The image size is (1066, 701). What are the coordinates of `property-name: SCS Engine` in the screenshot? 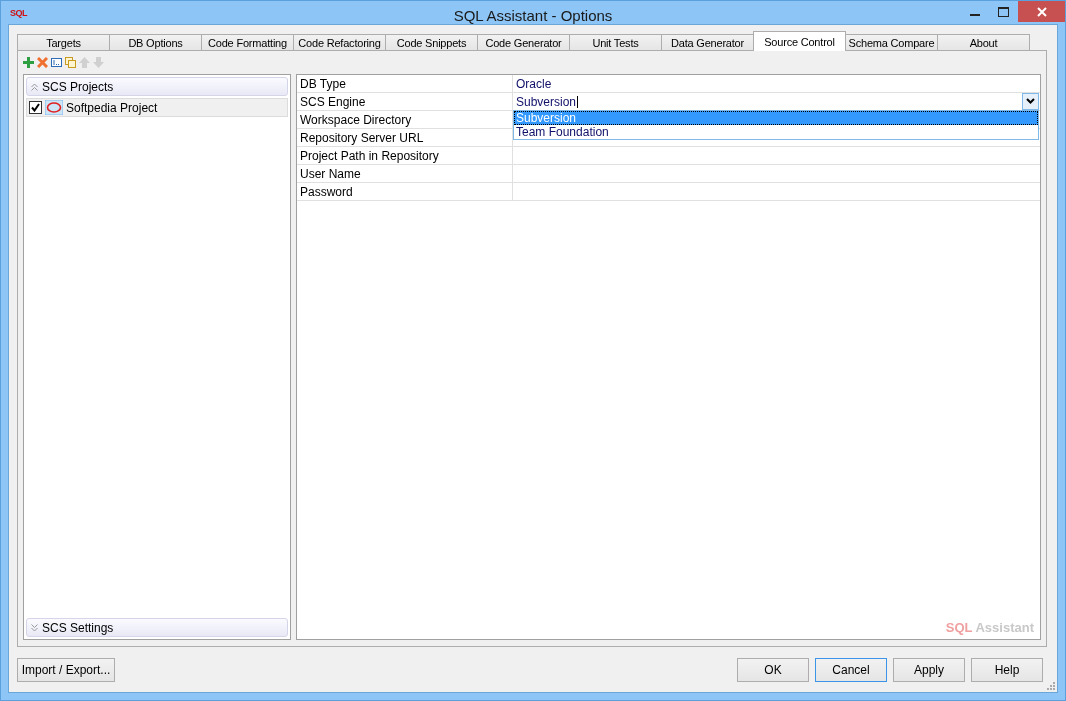 It's located at (405, 101).